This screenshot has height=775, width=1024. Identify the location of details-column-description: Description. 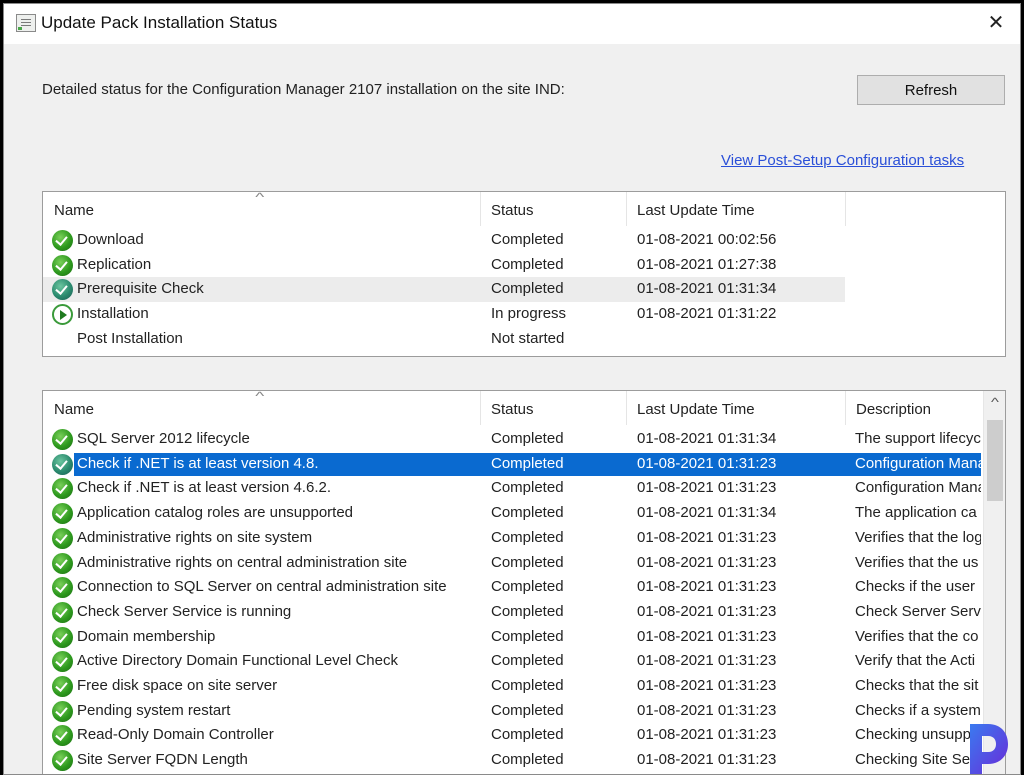
(914, 409).